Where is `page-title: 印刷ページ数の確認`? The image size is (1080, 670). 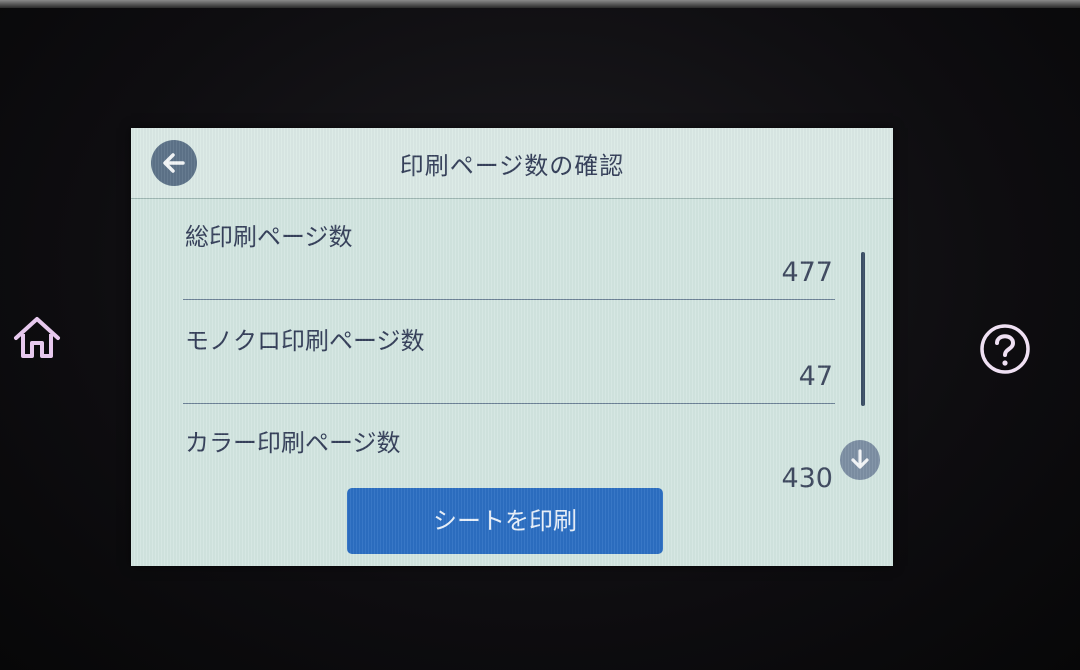
page-title: 印刷ページ数の確認 is located at coordinates (512, 166).